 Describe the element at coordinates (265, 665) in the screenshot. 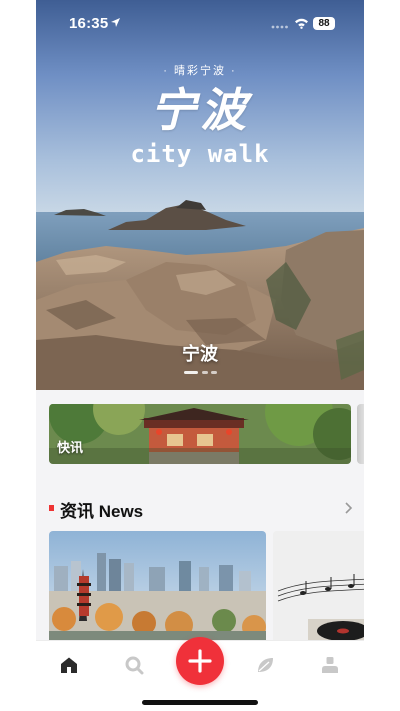

I see `leaf-icon` at that location.